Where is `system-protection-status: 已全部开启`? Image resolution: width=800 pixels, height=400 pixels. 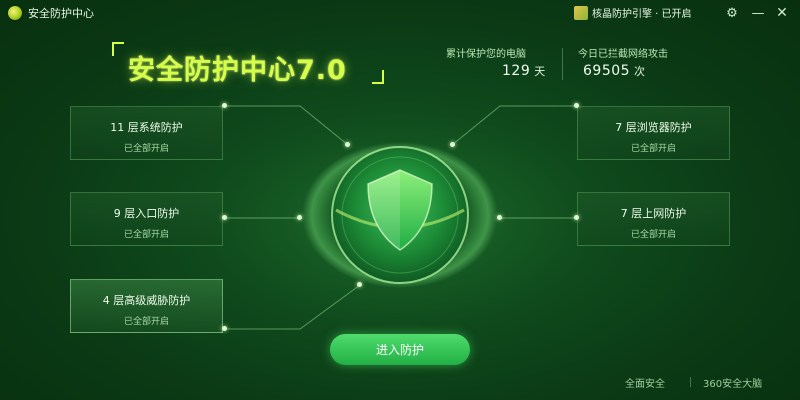
system-protection-status: 已全部开启 is located at coordinates (146, 149).